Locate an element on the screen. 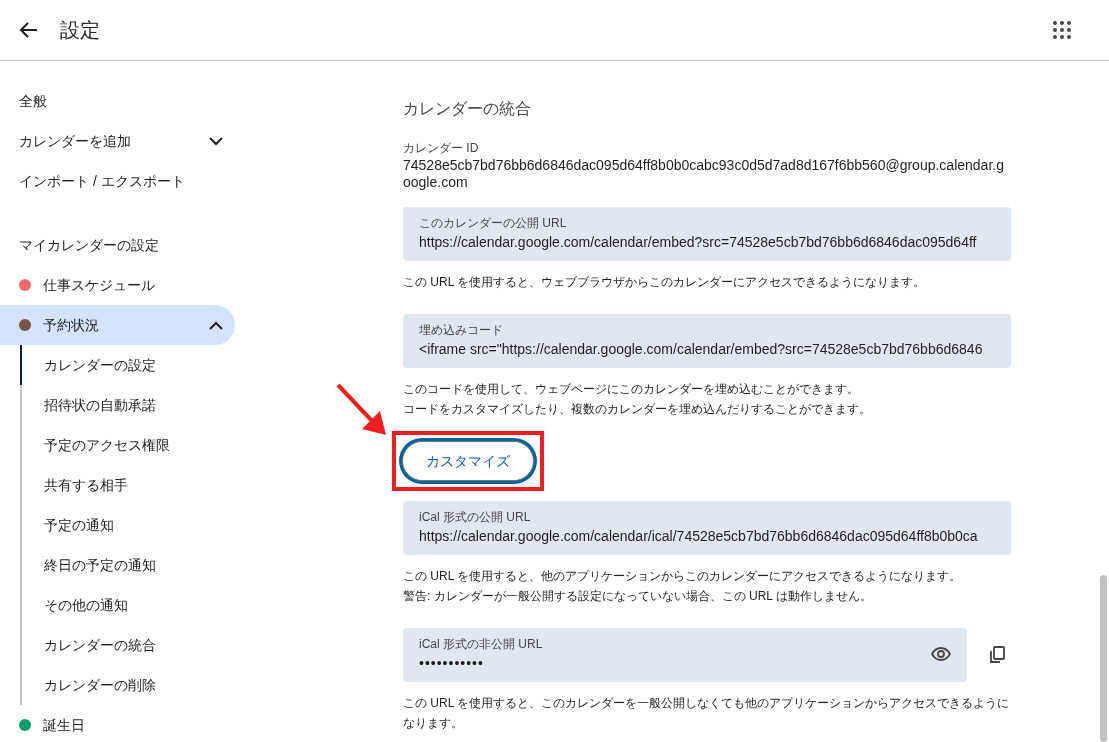 The width and height of the screenshot is (1109, 742). field-value: https://calendar.google.com/calendar/ical/74528e5cb7bd76bb6d6846dac095d64ff8b0b0ca is located at coordinates (707, 536).